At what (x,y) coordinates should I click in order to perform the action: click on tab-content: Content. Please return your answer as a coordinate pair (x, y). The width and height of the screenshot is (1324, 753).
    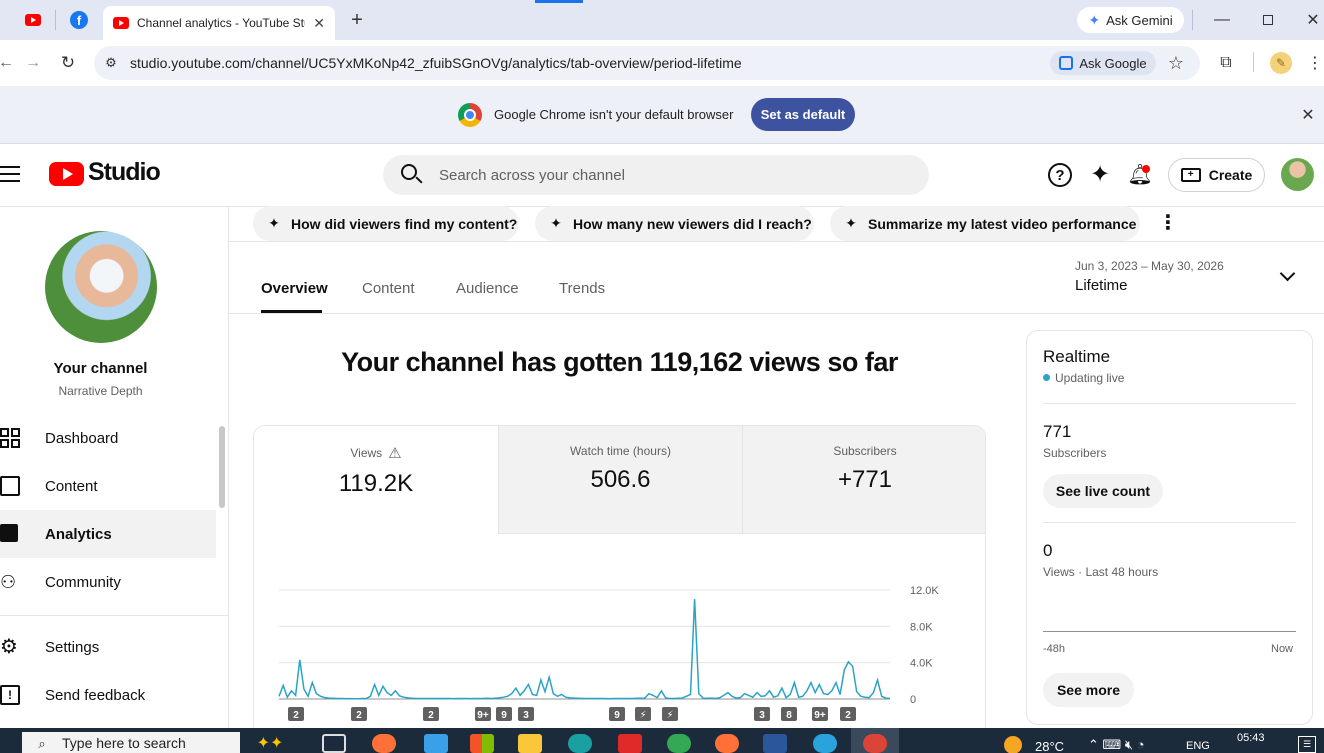
    Looking at the image, I should click on (388, 288).